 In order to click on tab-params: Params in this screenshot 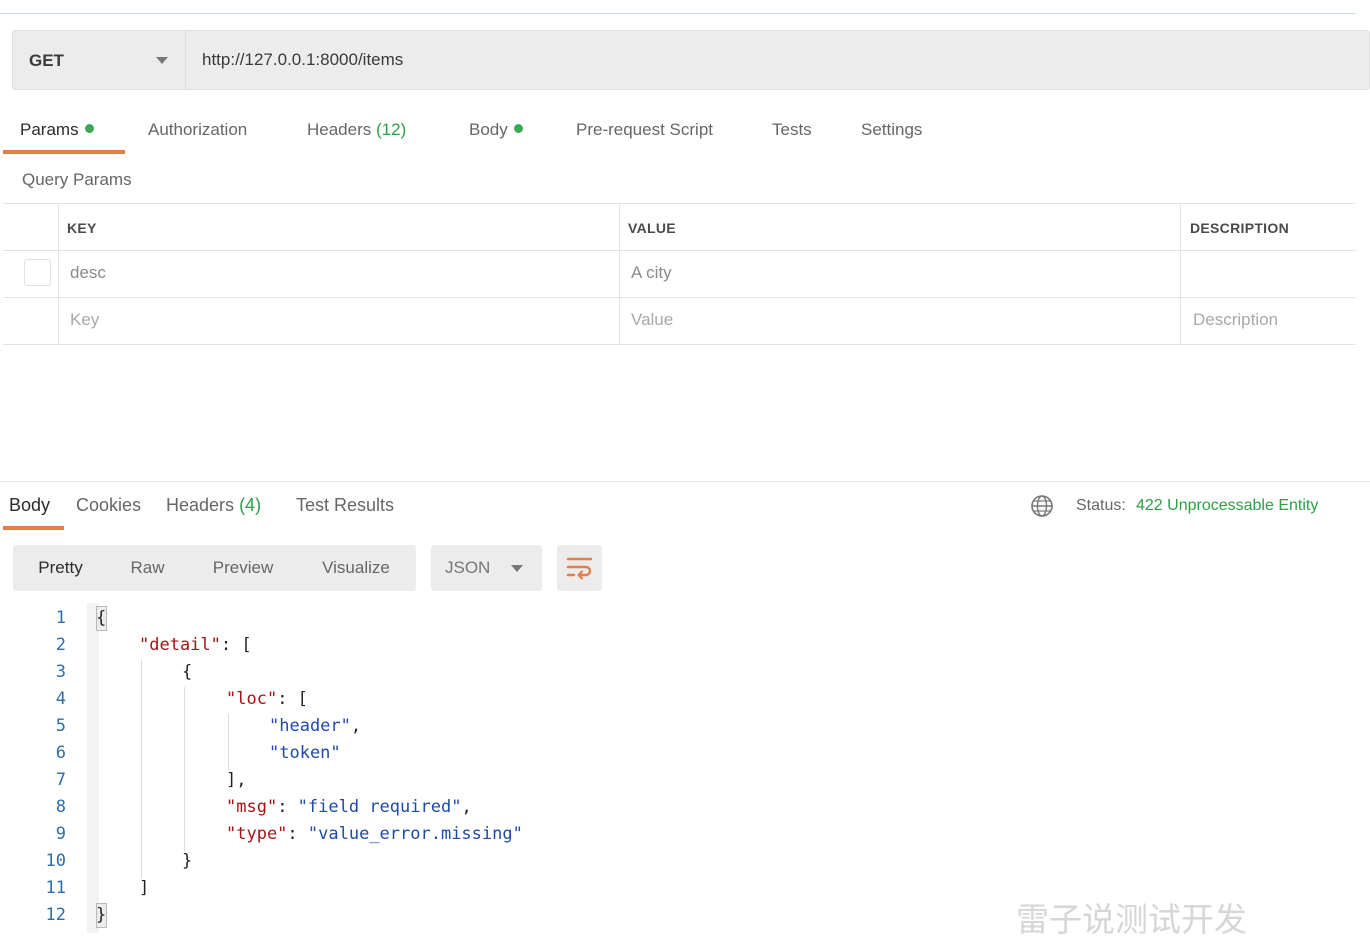, I will do `click(57, 130)`.